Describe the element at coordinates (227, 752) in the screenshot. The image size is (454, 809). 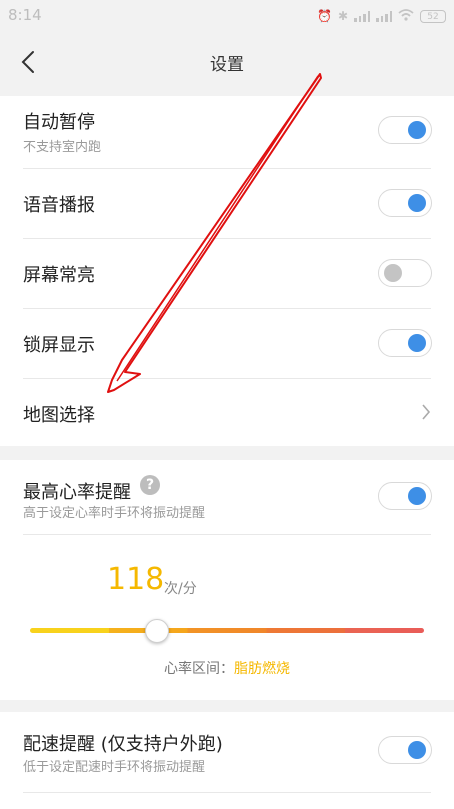
I see `setting-row-pace: 配速提醒 (仅支持户外跑) 低于设定配速时手环将振动提醒` at that location.